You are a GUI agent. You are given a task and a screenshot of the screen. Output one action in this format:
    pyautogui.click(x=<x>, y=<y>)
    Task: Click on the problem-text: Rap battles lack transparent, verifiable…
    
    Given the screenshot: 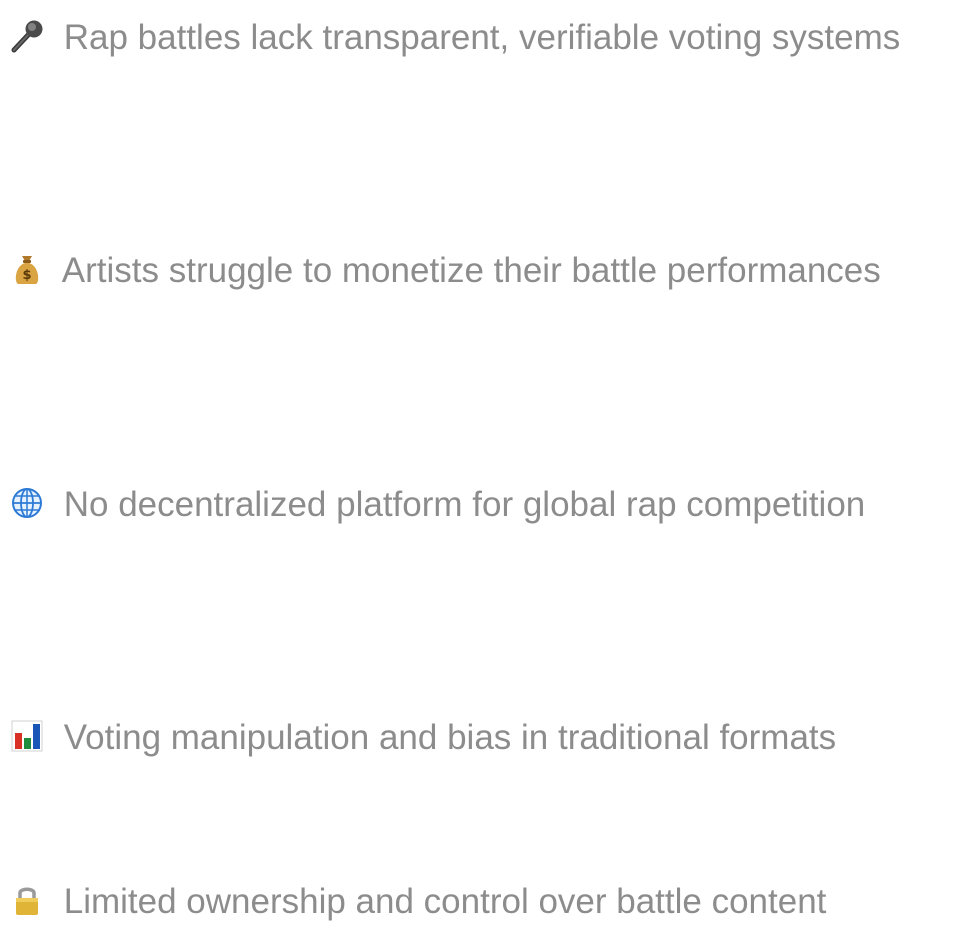 What is the action you would take?
    pyautogui.click(x=482, y=37)
    